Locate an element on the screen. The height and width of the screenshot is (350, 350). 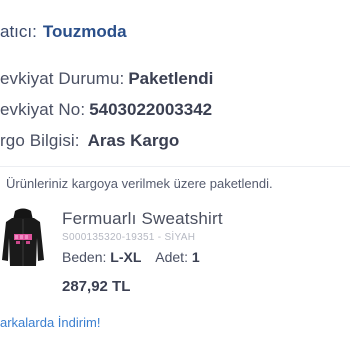
qty-label: Adet: is located at coordinates (171, 257).